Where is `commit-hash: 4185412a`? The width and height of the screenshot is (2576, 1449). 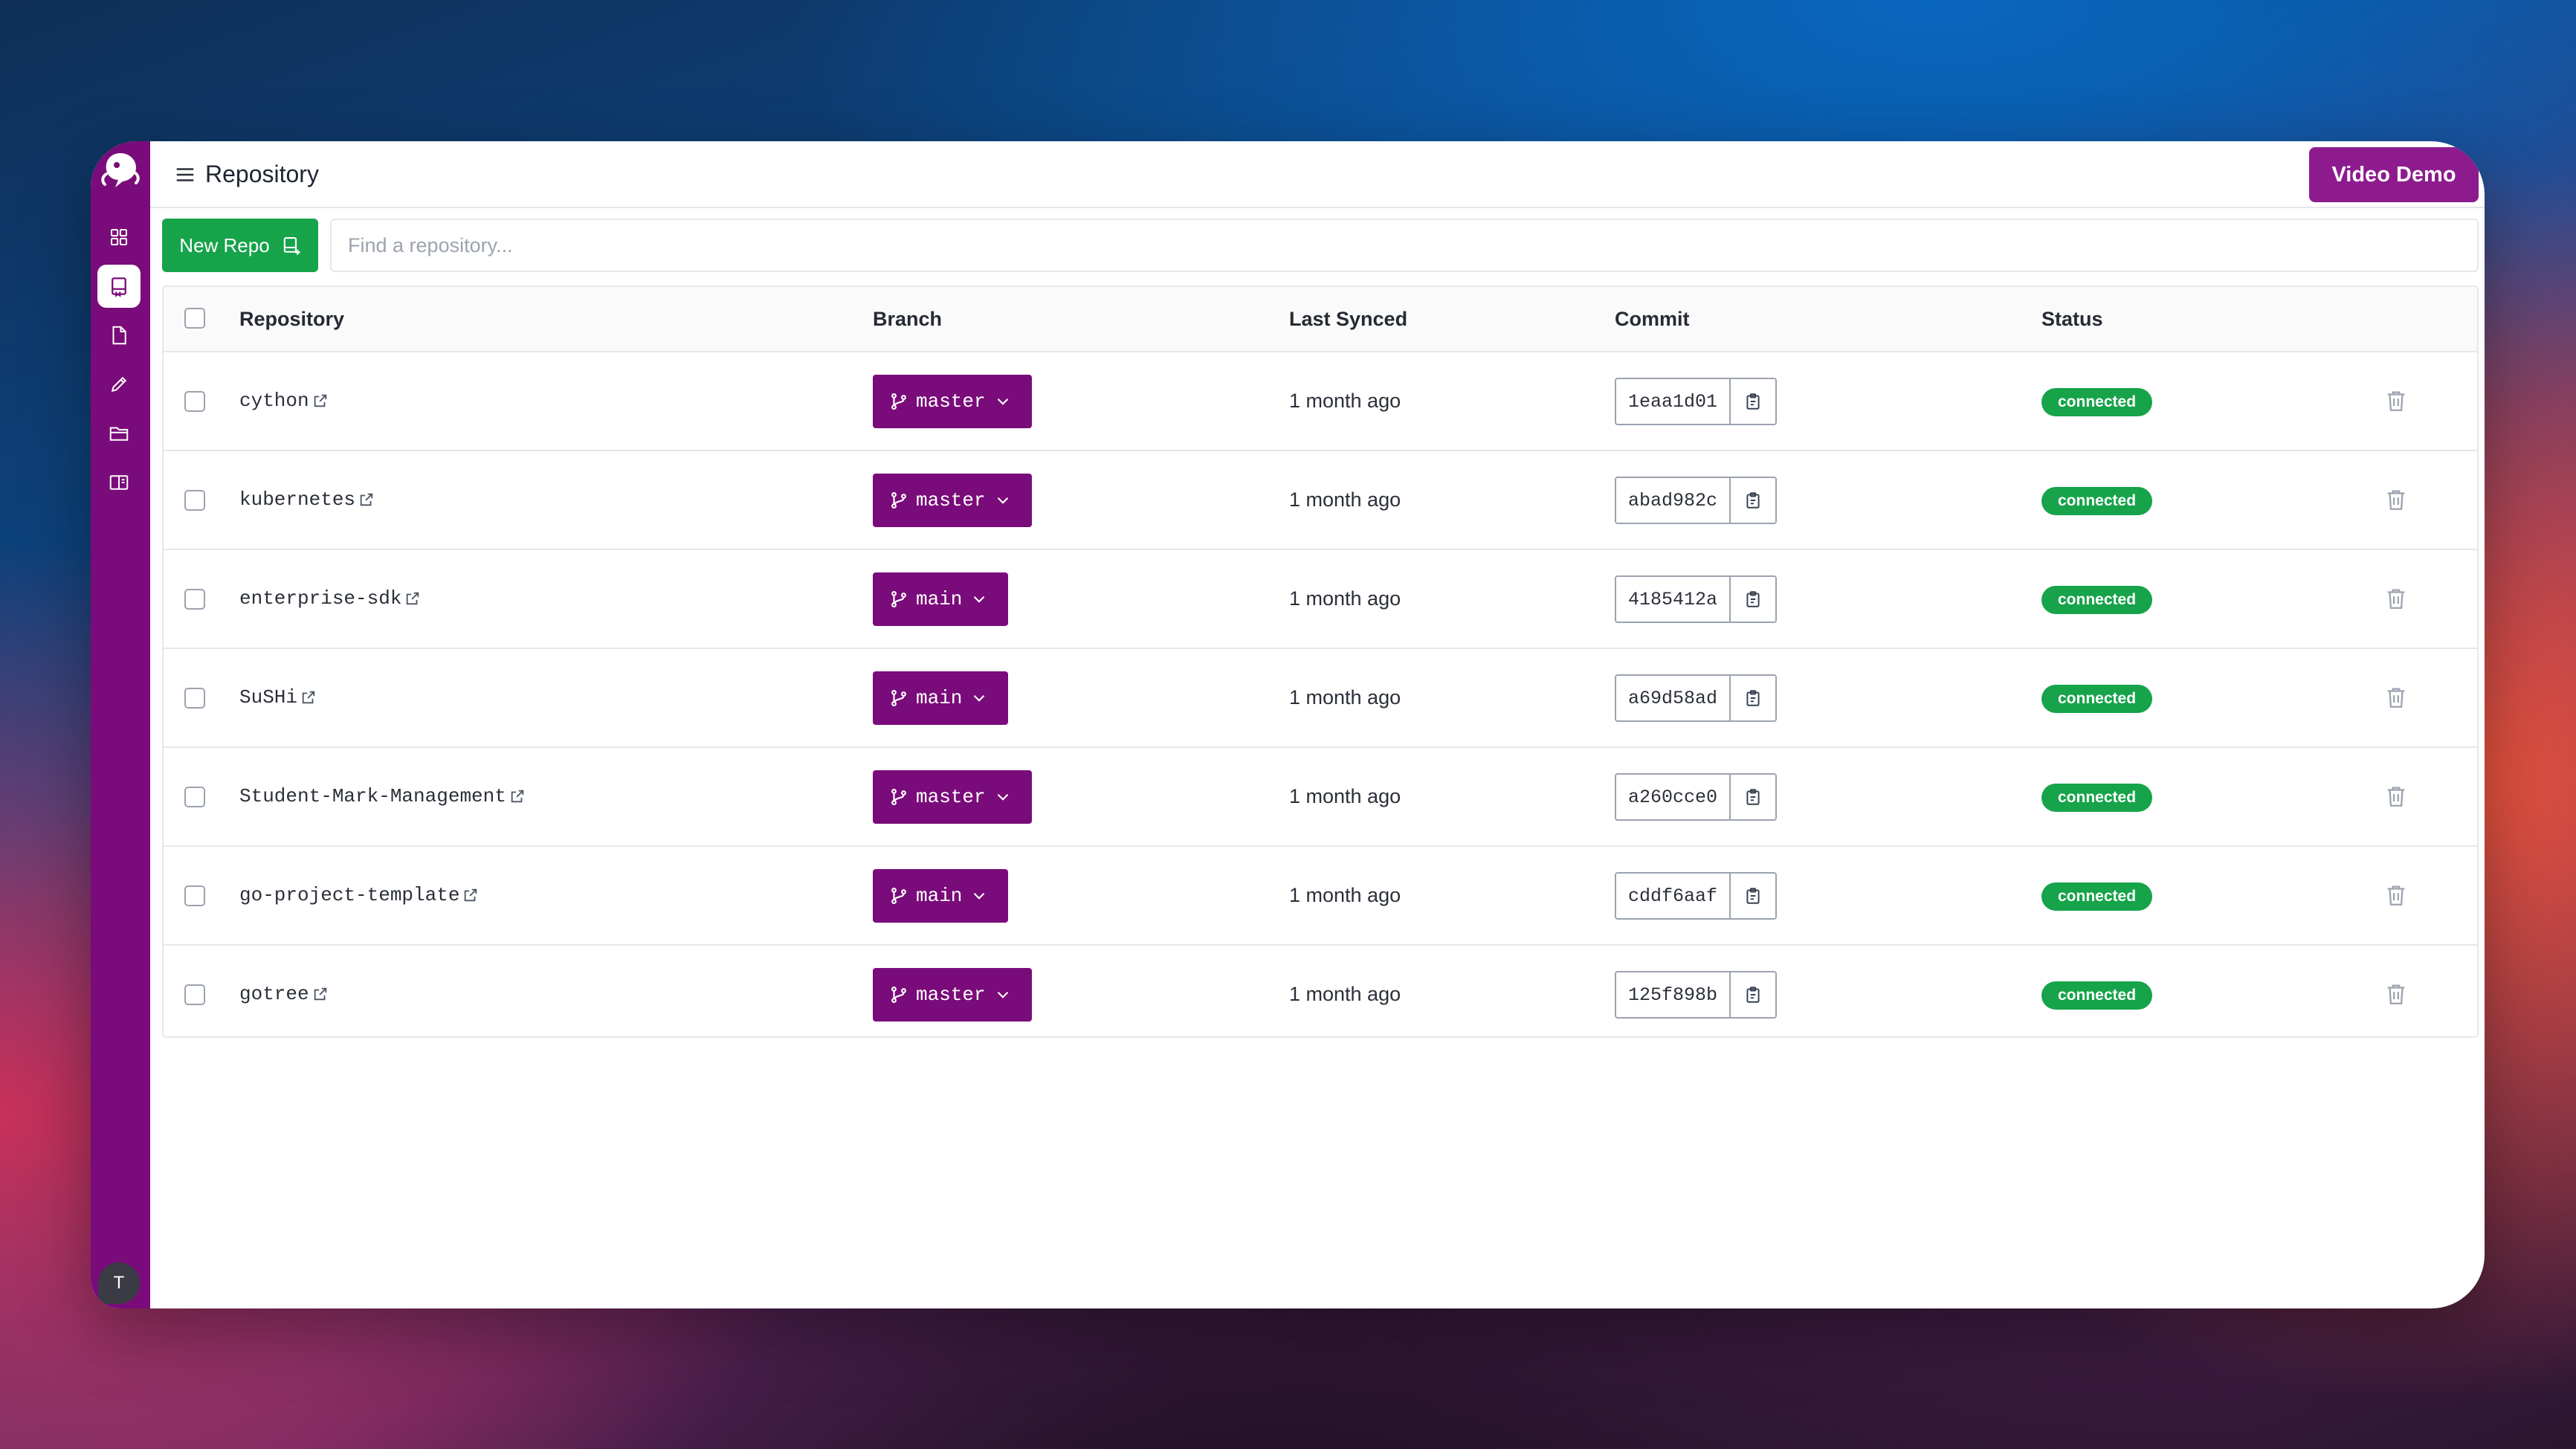
commit-hash: 4185412a is located at coordinates (1673, 599).